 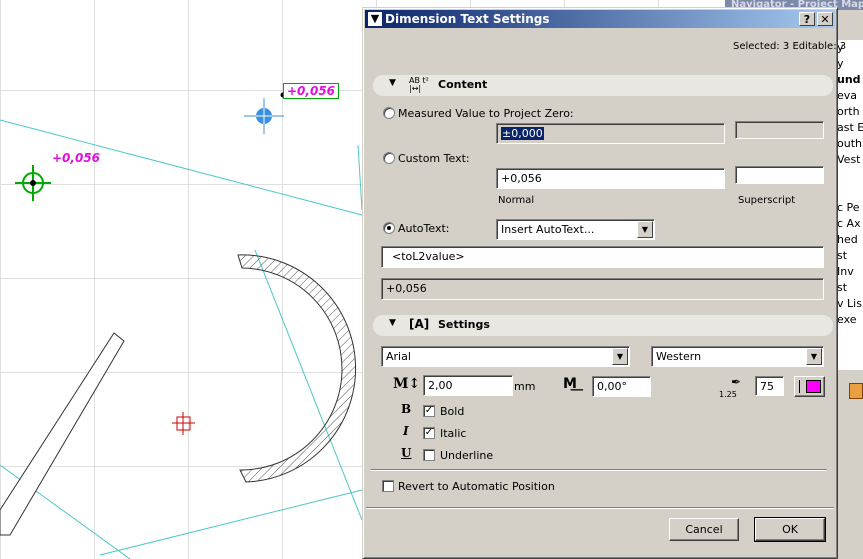 I want to click on pen-weight-caption: 1.25, so click(x=728, y=394).